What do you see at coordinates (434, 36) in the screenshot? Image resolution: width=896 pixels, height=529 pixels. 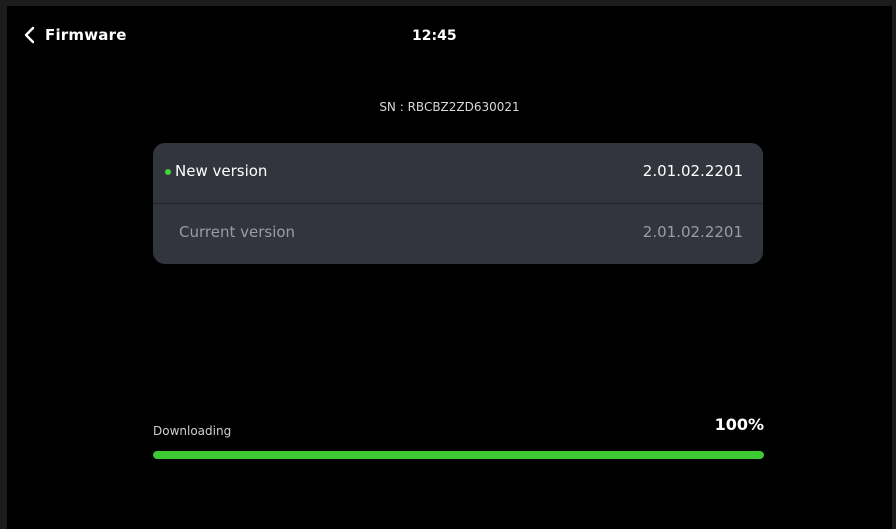 I see `clock: 12:45` at bounding box center [434, 36].